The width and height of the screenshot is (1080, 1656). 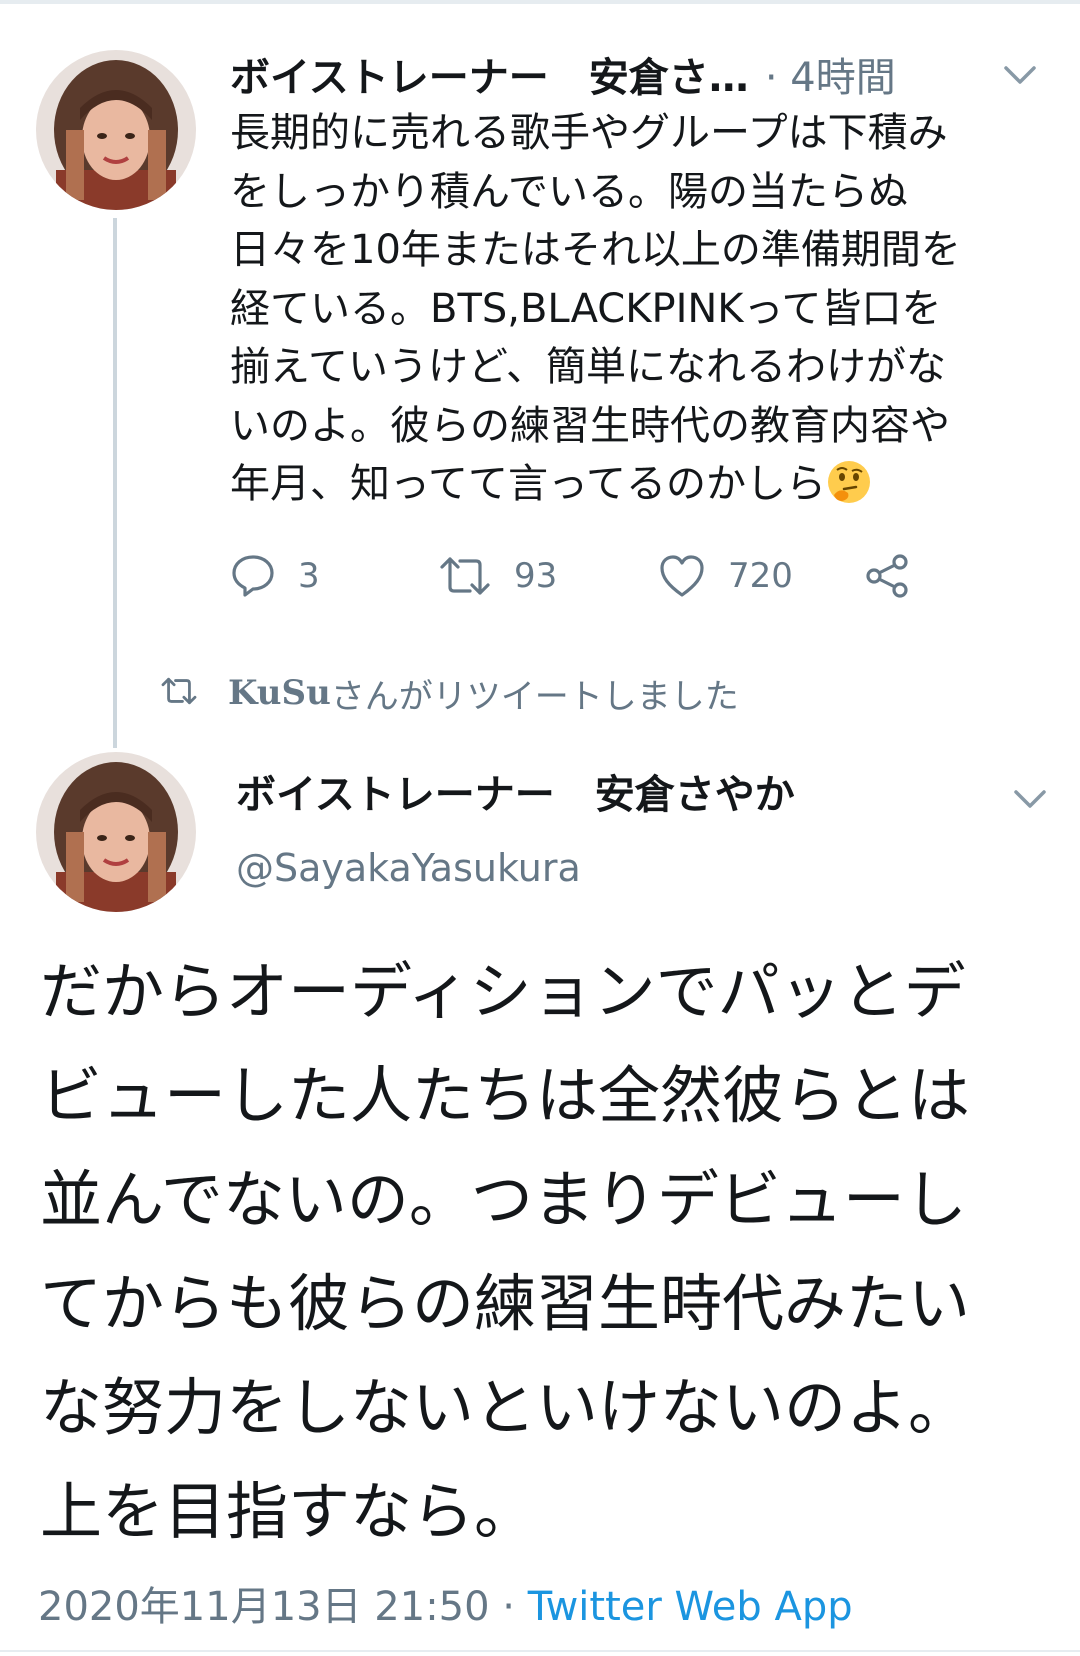 I want to click on like-button: 720, so click(x=725, y=576).